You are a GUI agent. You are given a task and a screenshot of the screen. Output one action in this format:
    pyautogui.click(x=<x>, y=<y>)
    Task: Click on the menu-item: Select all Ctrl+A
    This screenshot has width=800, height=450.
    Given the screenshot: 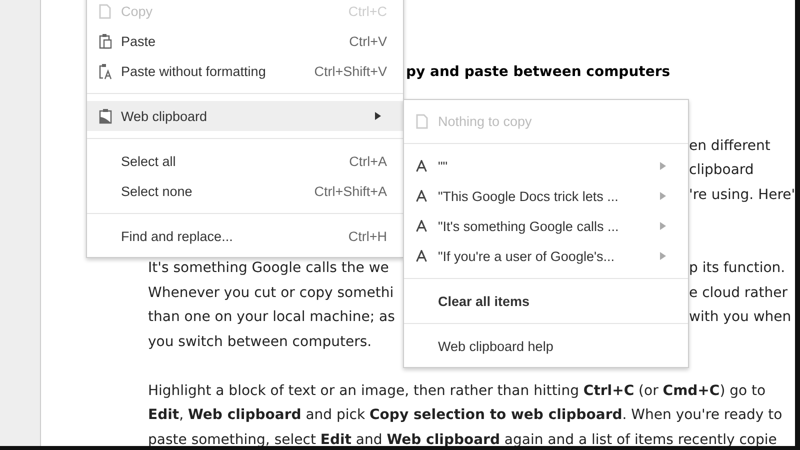 What is the action you would take?
    pyautogui.click(x=245, y=161)
    